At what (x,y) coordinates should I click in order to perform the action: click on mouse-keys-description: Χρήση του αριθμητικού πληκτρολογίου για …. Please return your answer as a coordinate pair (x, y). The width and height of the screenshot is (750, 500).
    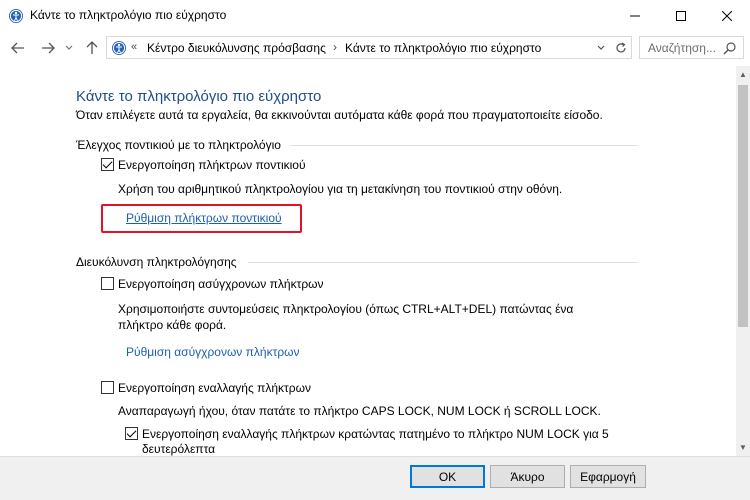
    Looking at the image, I should click on (340, 189).